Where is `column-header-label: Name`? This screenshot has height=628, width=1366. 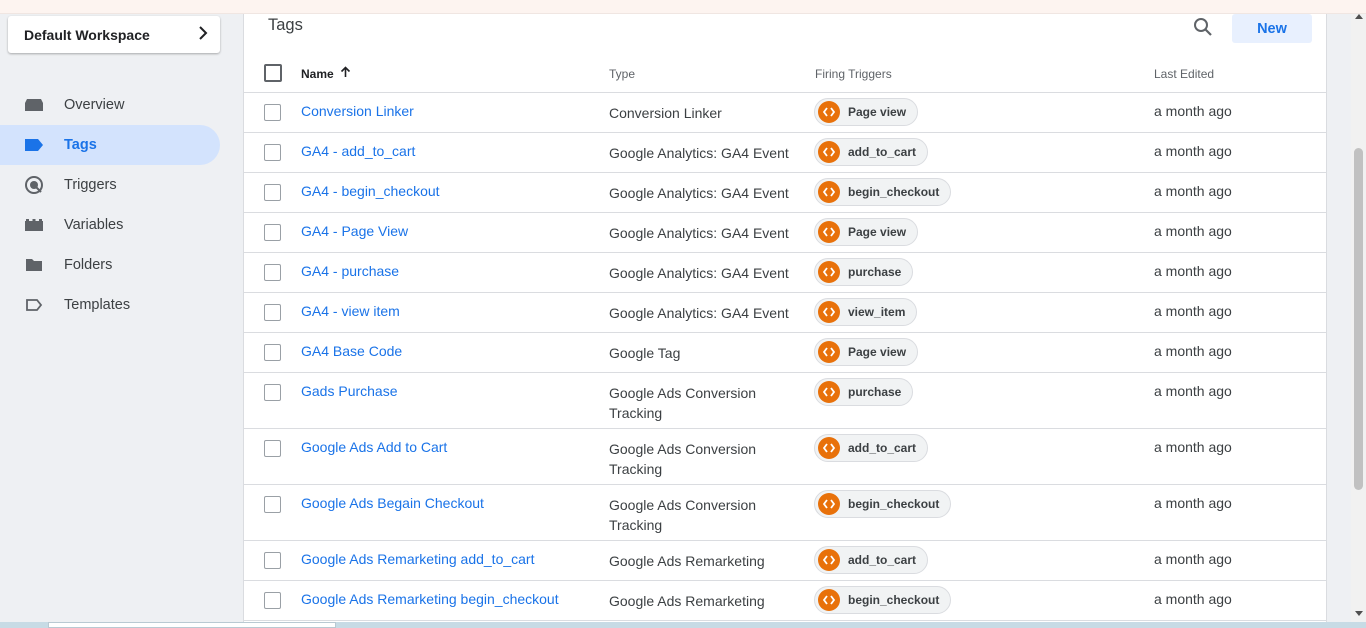
column-header-label: Name is located at coordinates (317, 73).